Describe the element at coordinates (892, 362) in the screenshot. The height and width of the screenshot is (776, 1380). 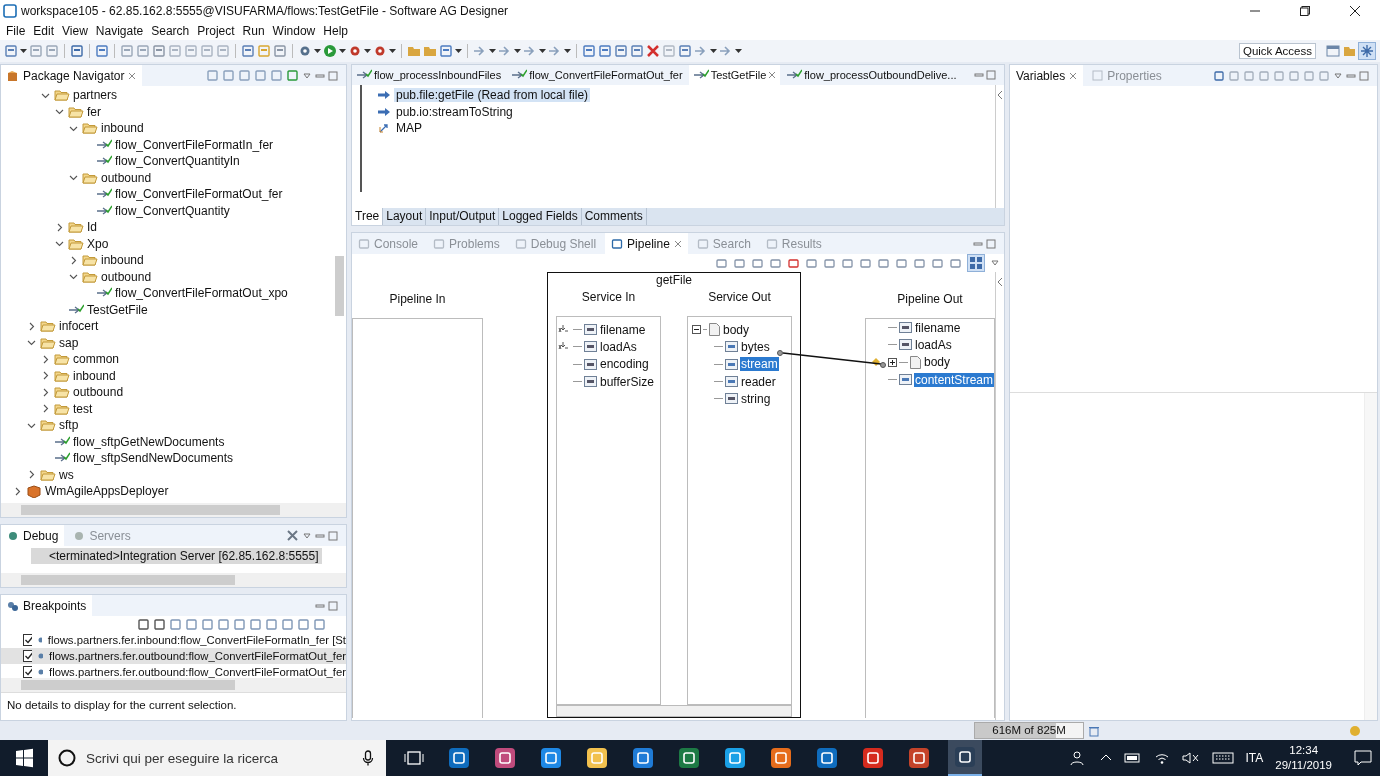
I see `expand-toggle-icon` at that location.